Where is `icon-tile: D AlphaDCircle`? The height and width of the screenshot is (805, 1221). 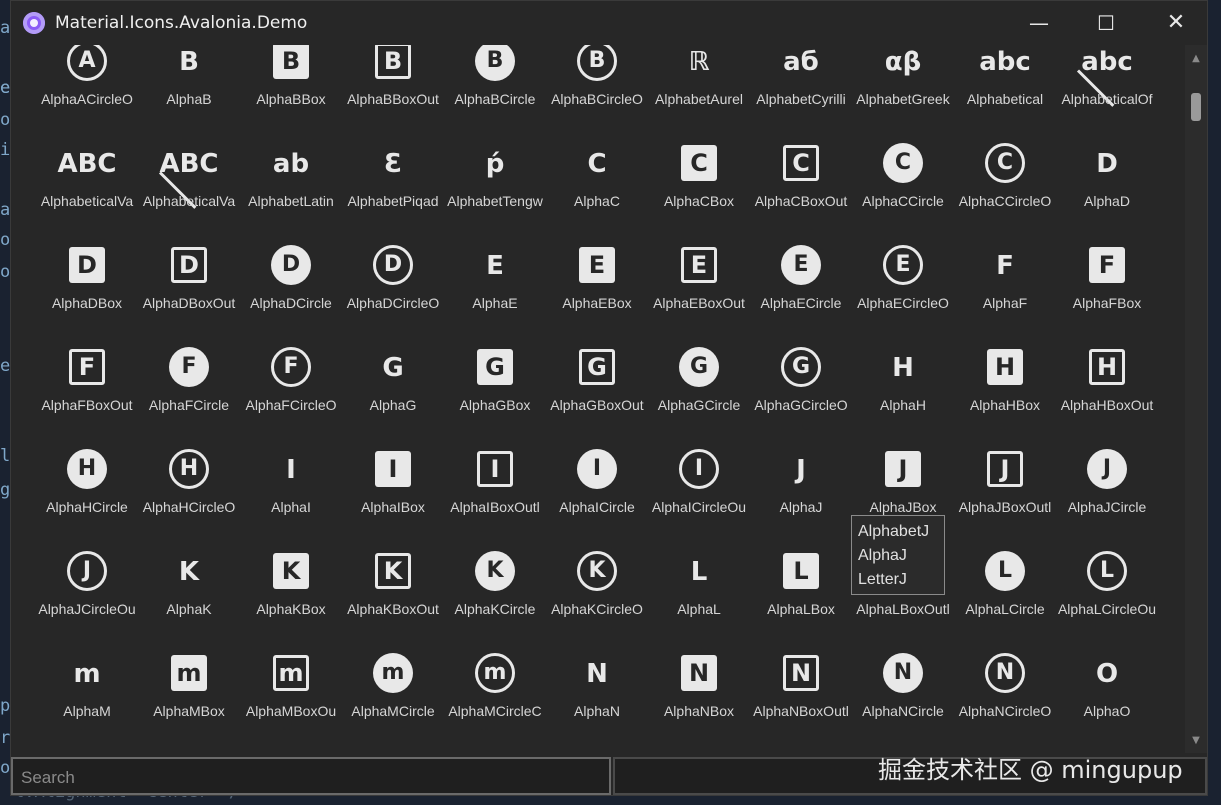 icon-tile: D AlphaDCircle is located at coordinates (291, 292).